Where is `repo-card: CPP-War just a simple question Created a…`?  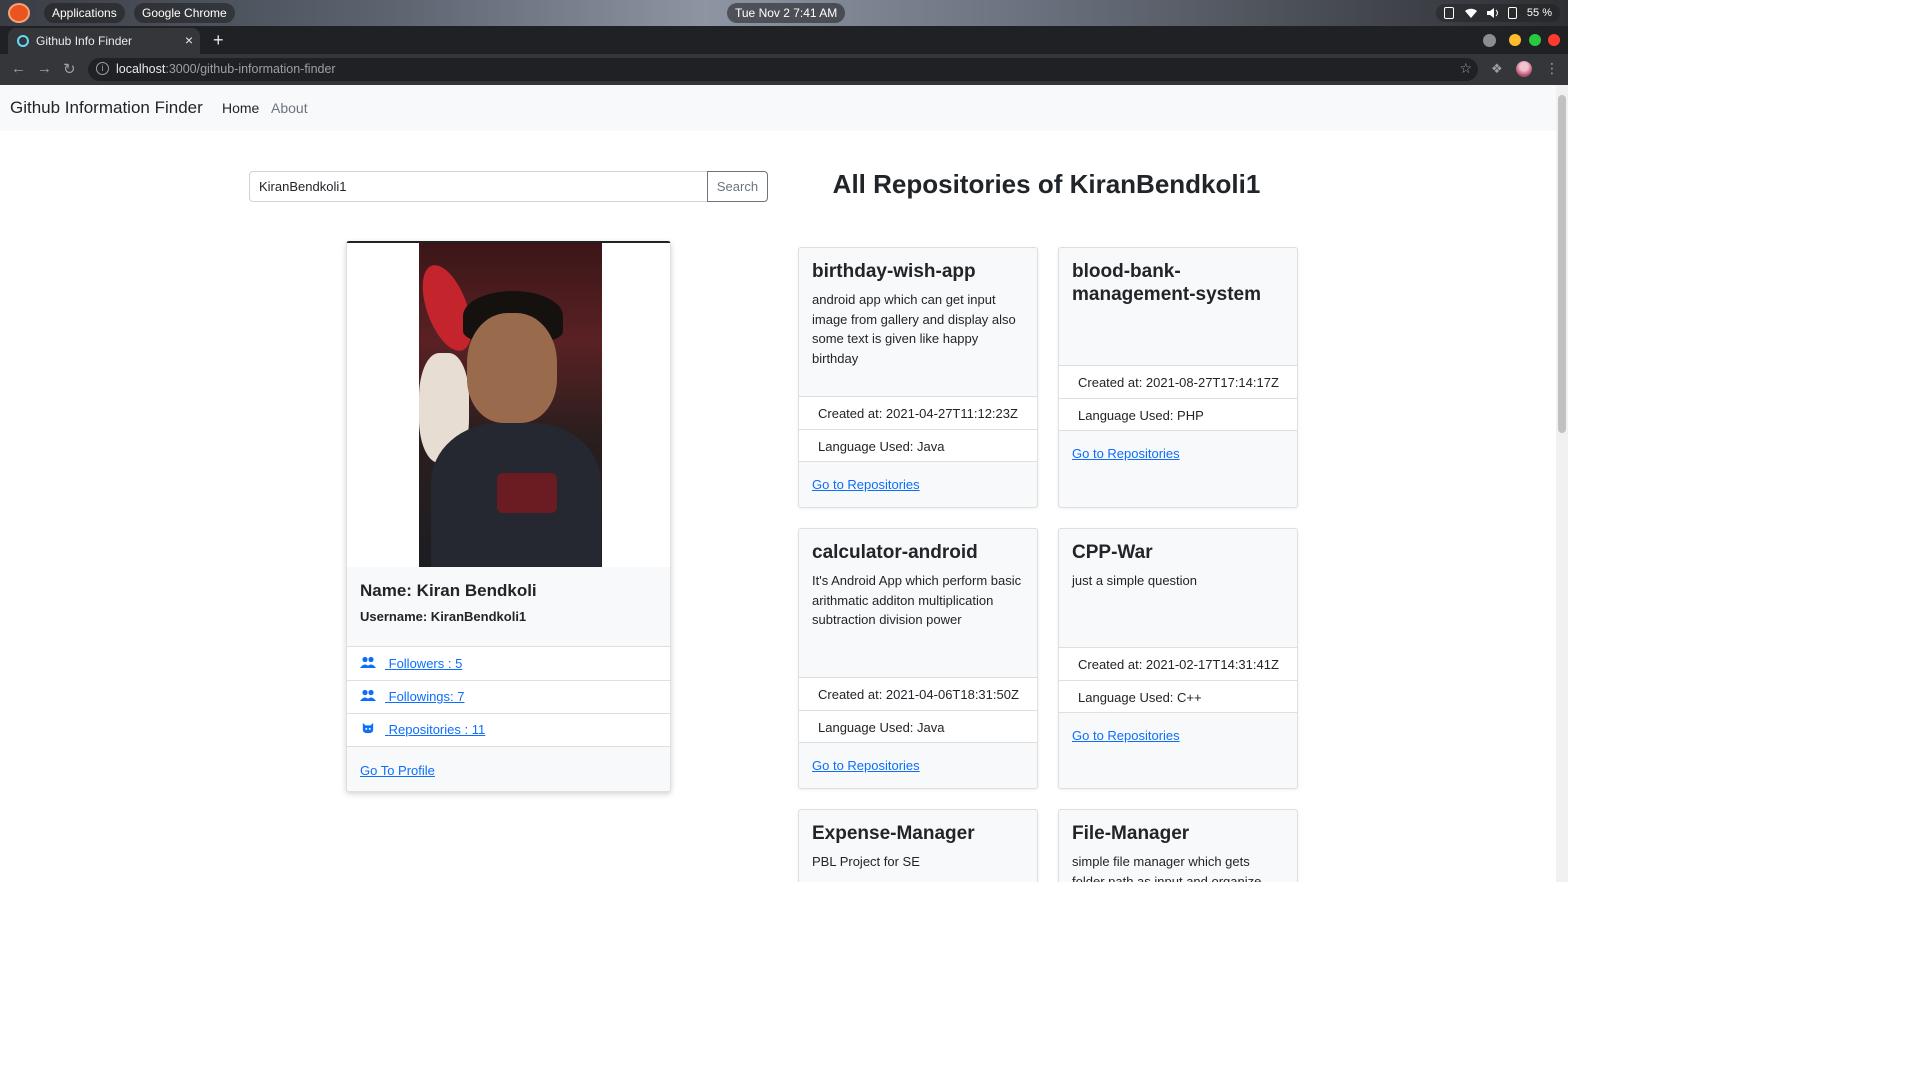 repo-card: CPP-War just a simple question Created a… is located at coordinates (1178, 658).